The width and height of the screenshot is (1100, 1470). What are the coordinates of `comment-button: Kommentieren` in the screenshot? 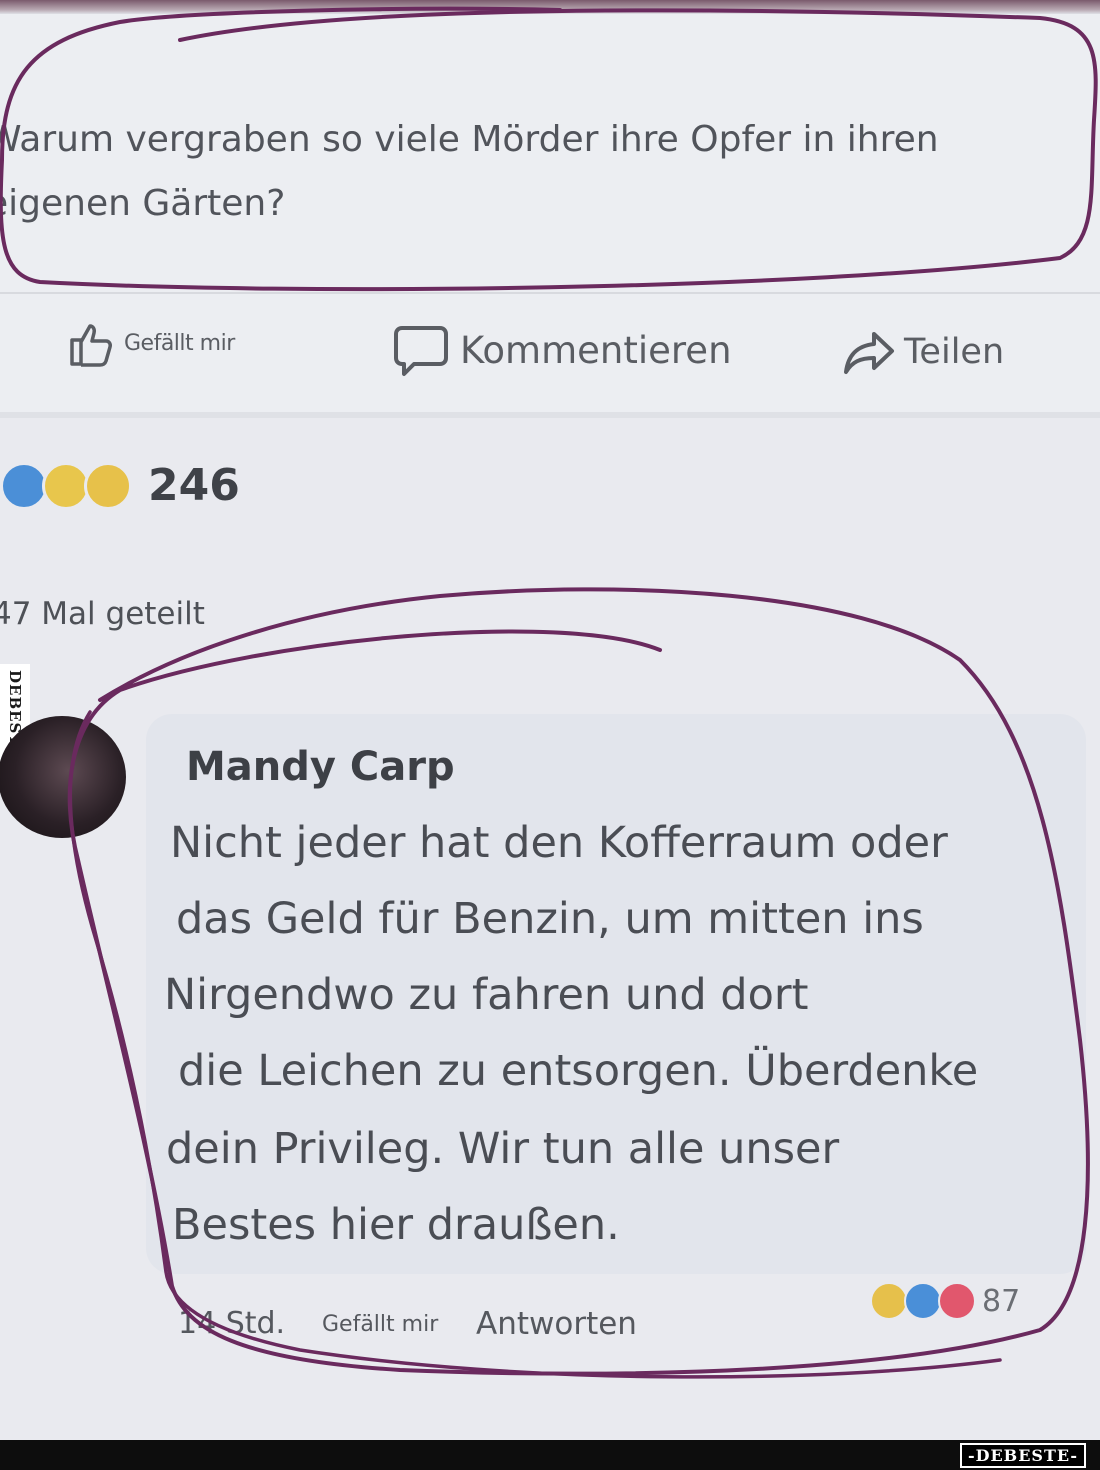 It's located at (562, 350).